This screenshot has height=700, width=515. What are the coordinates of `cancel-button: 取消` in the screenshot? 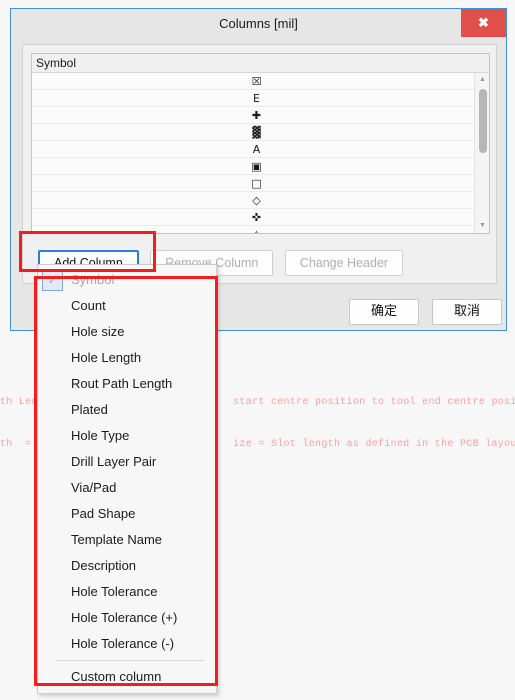 It's located at (467, 312).